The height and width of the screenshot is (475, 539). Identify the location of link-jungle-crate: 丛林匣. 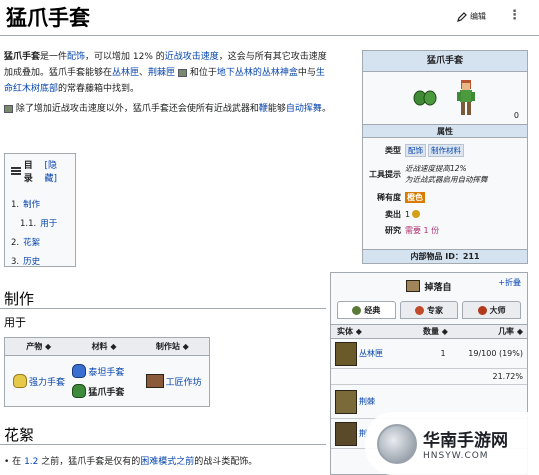
(125, 73).